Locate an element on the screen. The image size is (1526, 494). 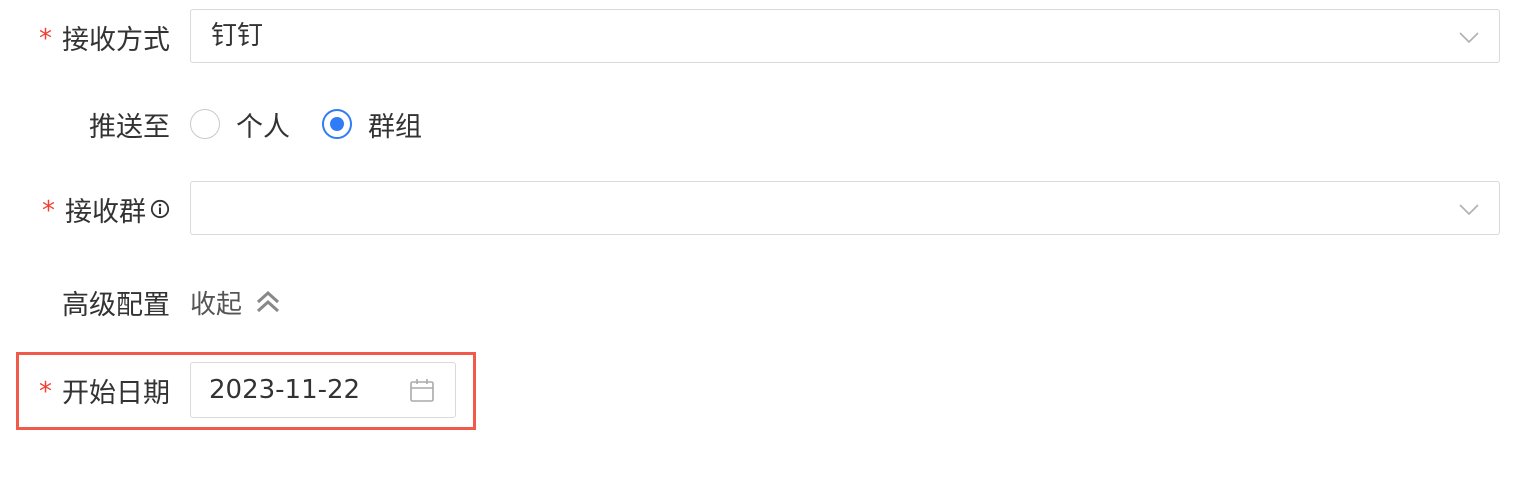
info-icon is located at coordinates (160, 209).